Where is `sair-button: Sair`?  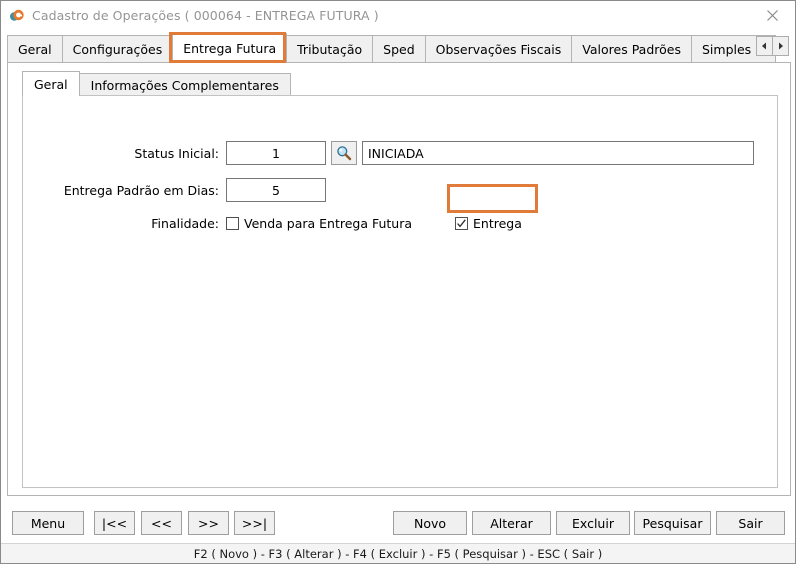
sair-button: Sair is located at coordinates (750, 523).